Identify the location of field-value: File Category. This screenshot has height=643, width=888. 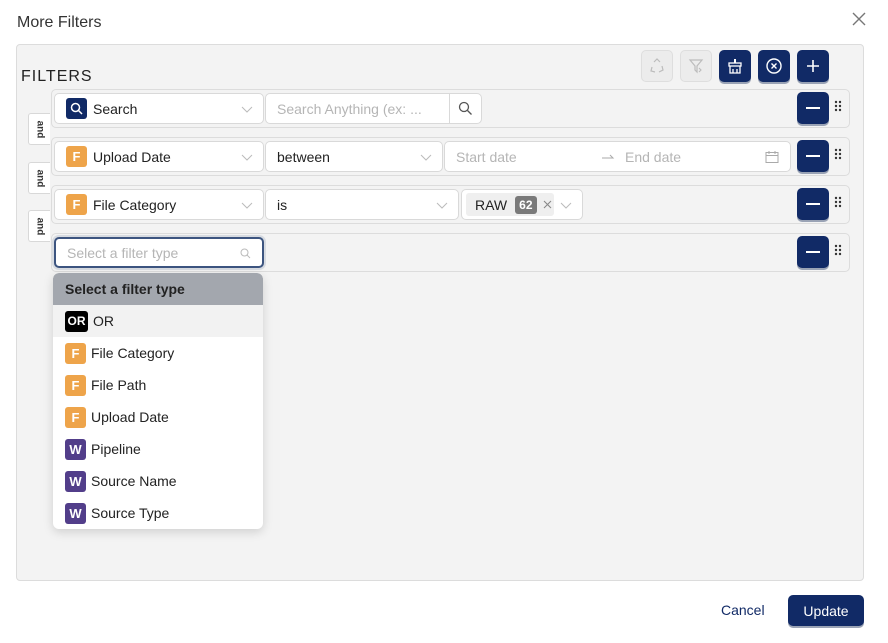
(135, 204).